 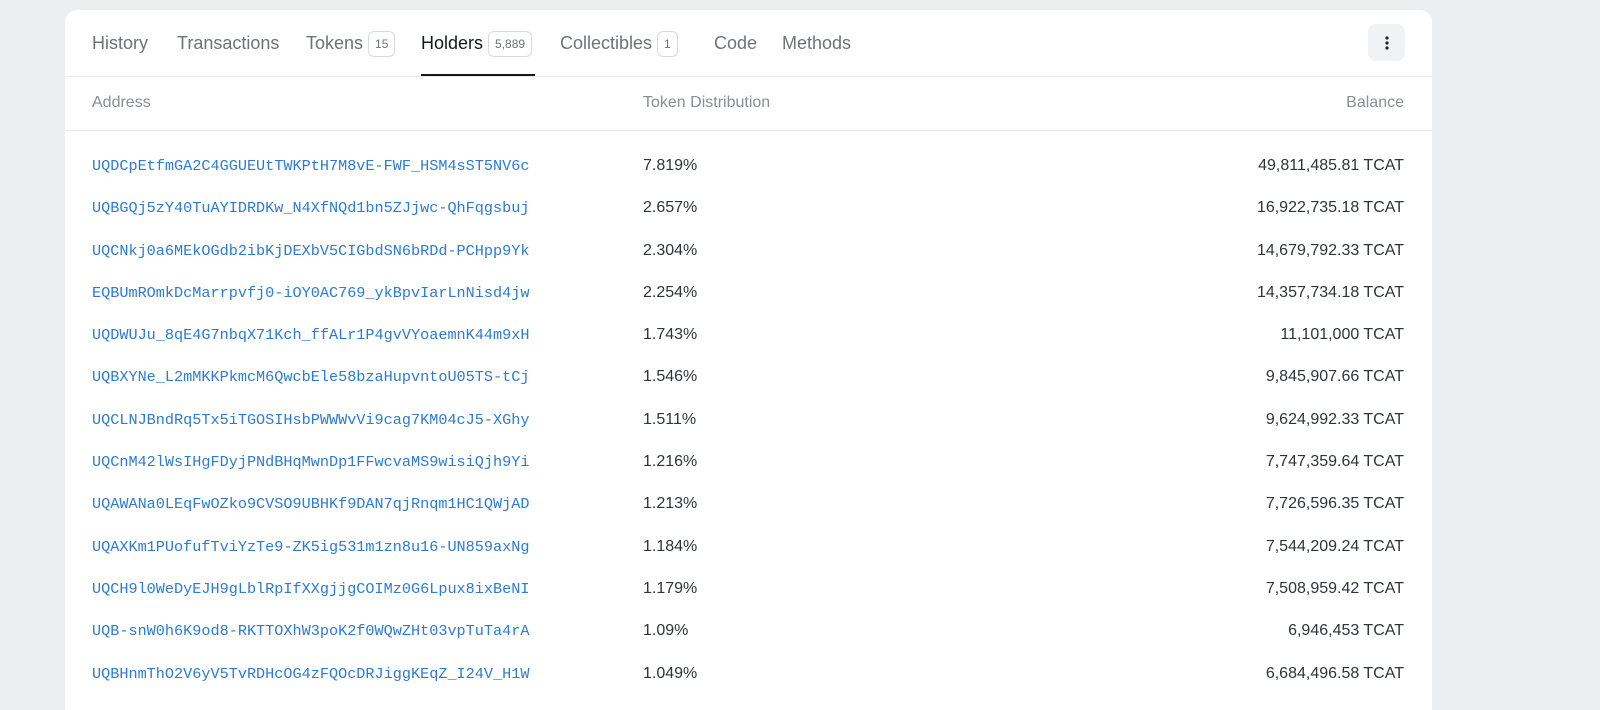 What do you see at coordinates (510, 44) in the screenshot?
I see `tab-count-badge: 5,889` at bounding box center [510, 44].